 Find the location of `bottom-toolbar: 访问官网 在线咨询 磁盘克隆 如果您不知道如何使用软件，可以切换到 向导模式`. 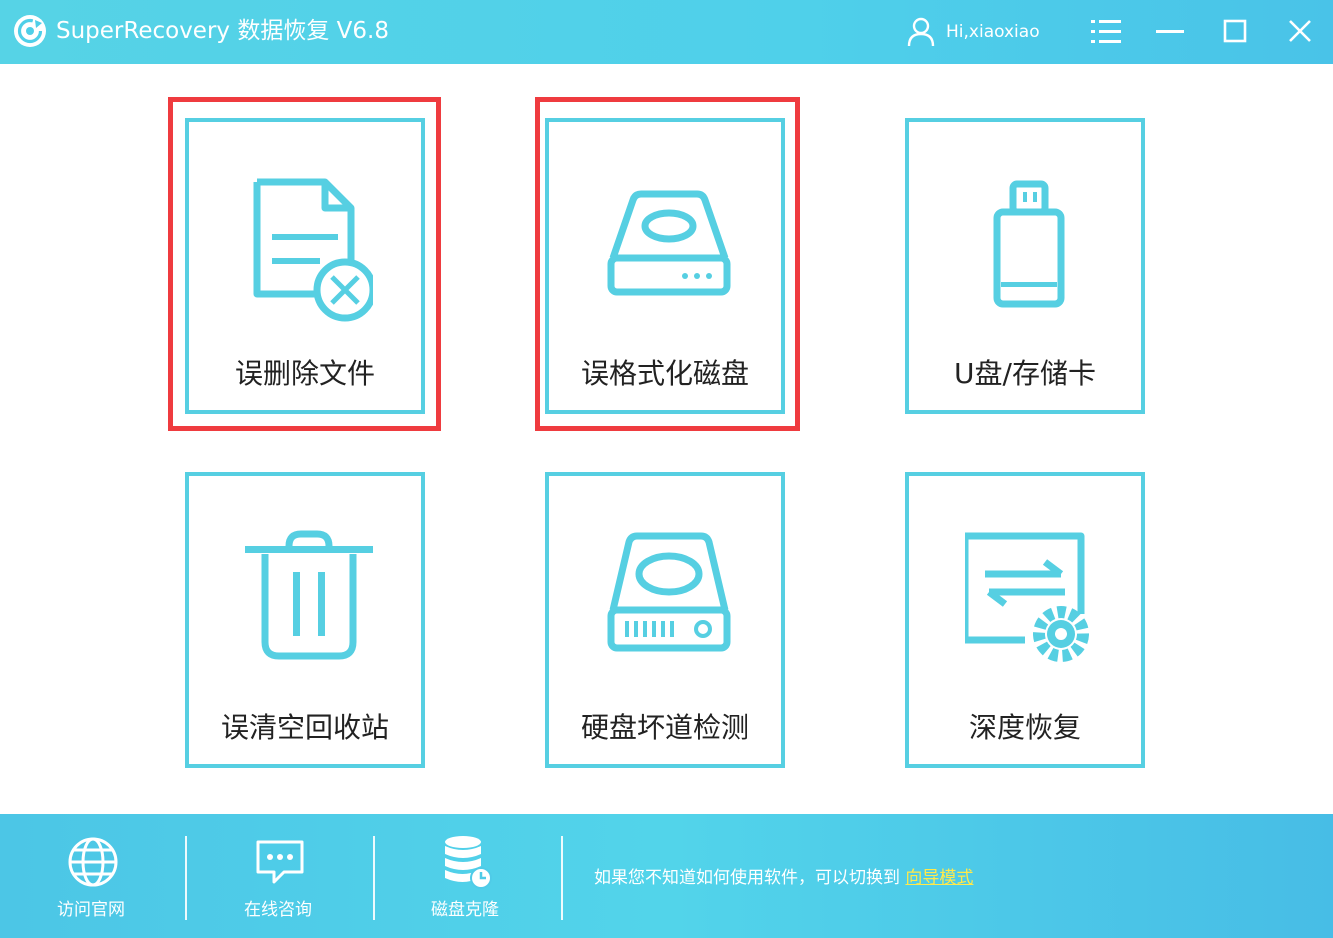

bottom-toolbar: 访问官网 在线咨询 磁盘克隆 如果您不知道如何使用软件，可以切换到 向导模式 is located at coordinates (666, 876).